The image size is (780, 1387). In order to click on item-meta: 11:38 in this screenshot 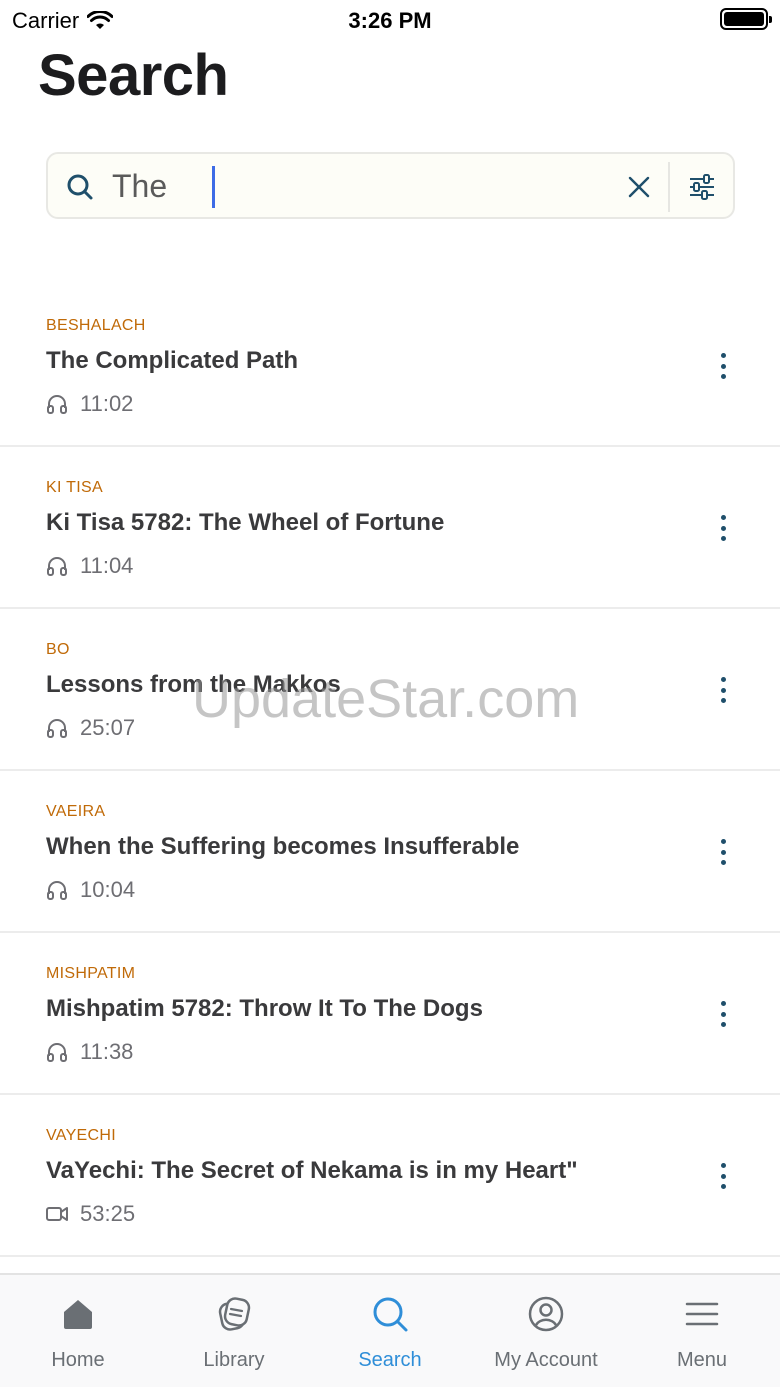, I will do `click(89, 1052)`.